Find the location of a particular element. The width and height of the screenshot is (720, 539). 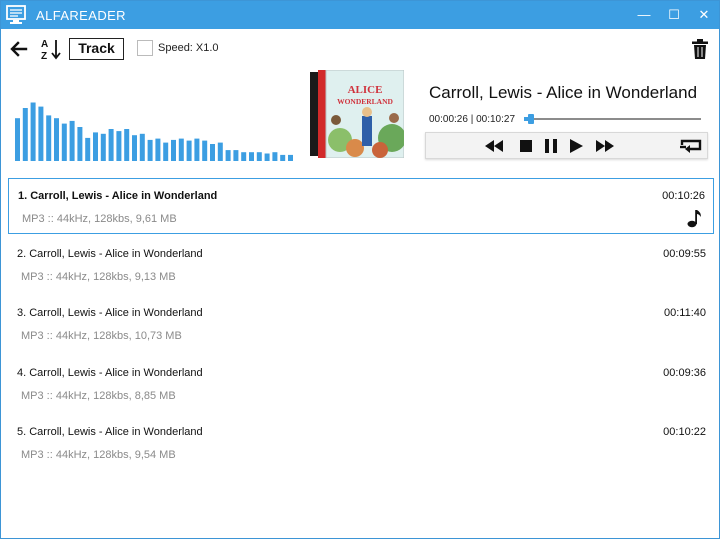

transport-controls is located at coordinates (566, 145).